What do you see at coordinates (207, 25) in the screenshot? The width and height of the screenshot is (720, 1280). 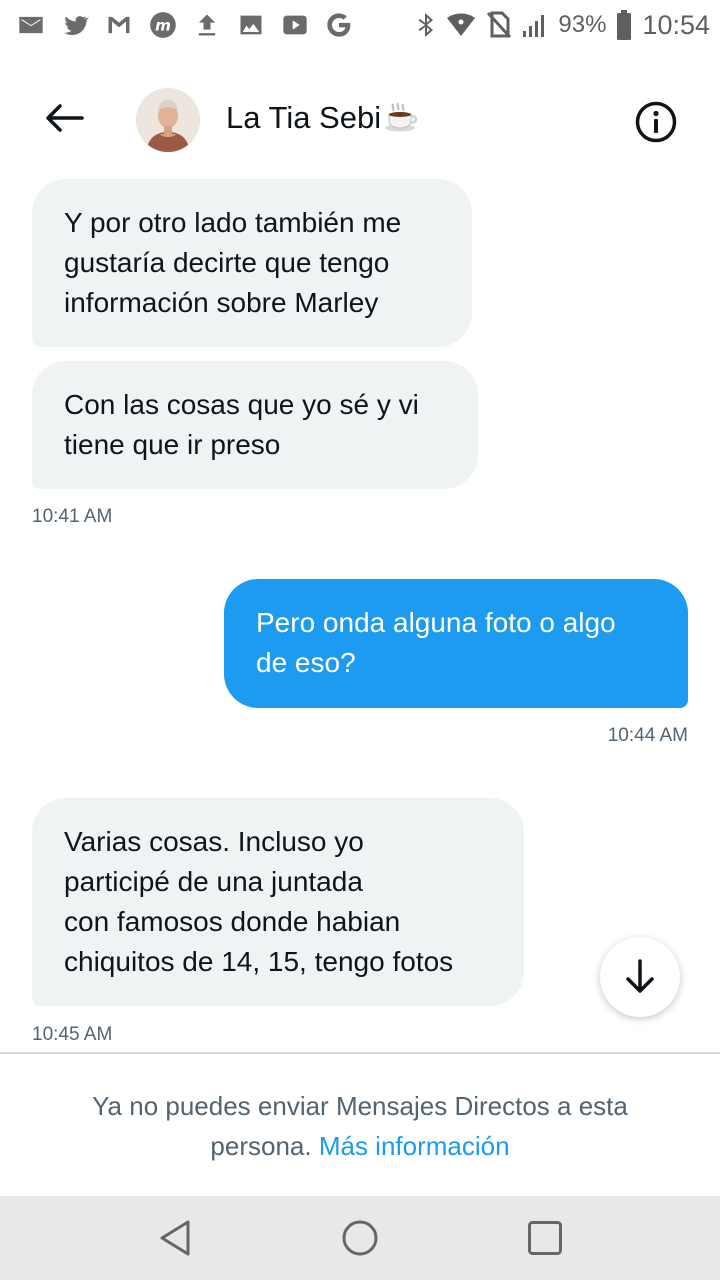 I see `upload-icon` at bounding box center [207, 25].